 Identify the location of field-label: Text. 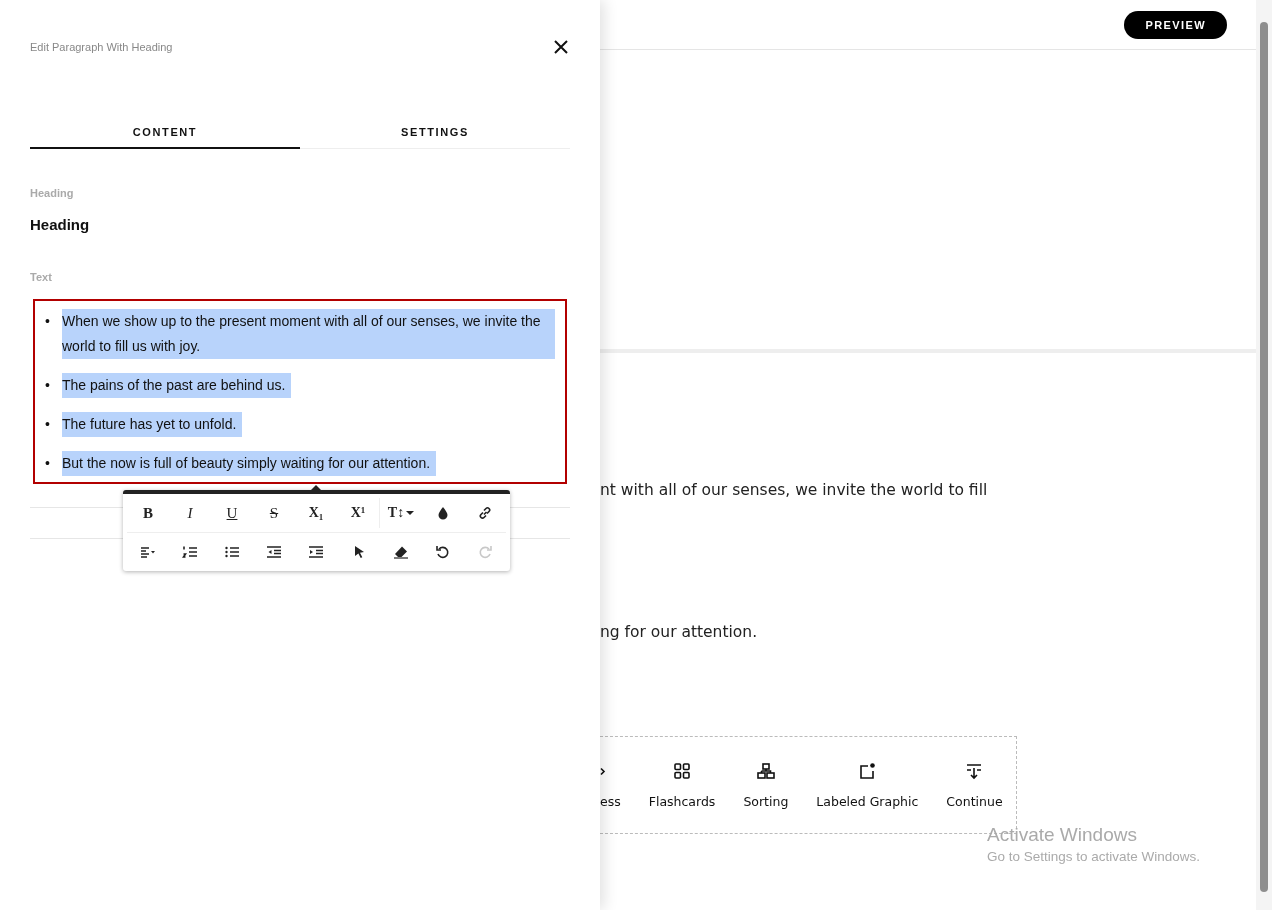
(41, 277).